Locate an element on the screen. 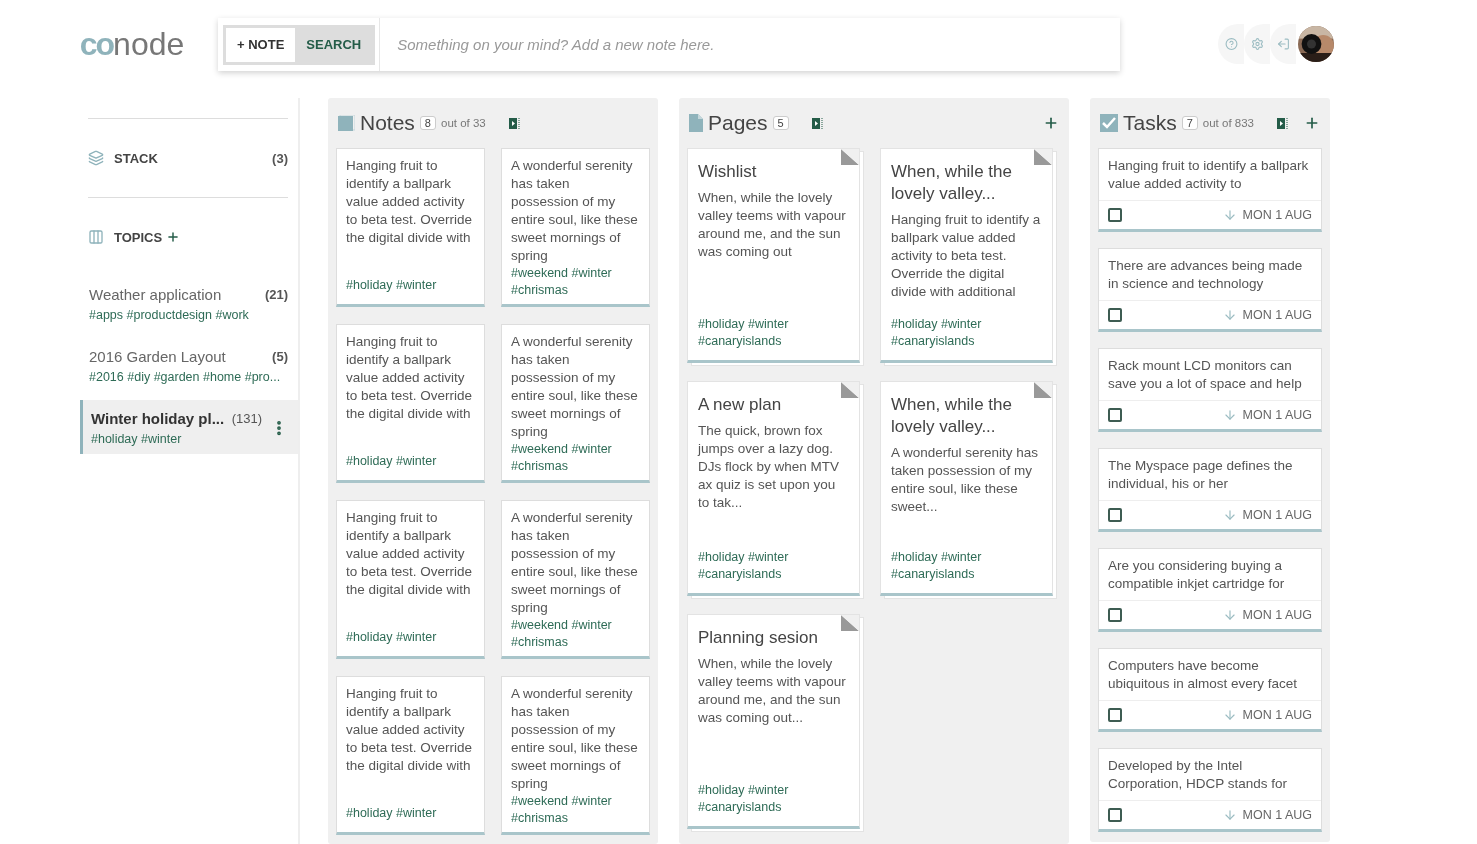  settings-icon is located at coordinates (1257, 44).